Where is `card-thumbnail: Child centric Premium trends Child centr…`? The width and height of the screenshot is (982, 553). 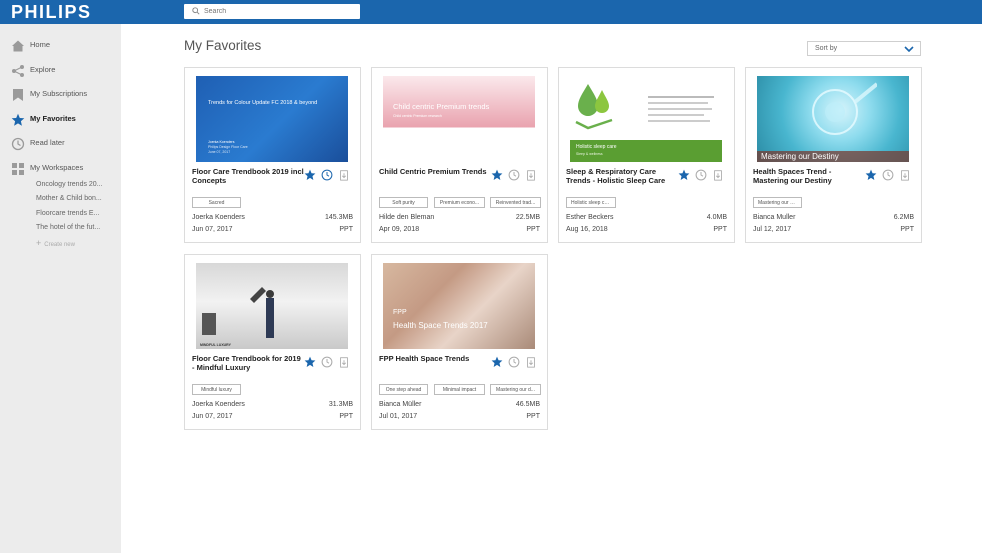
card-thumbnail: Child centric Premium trends Child centr… is located at coordinates (459, 119).